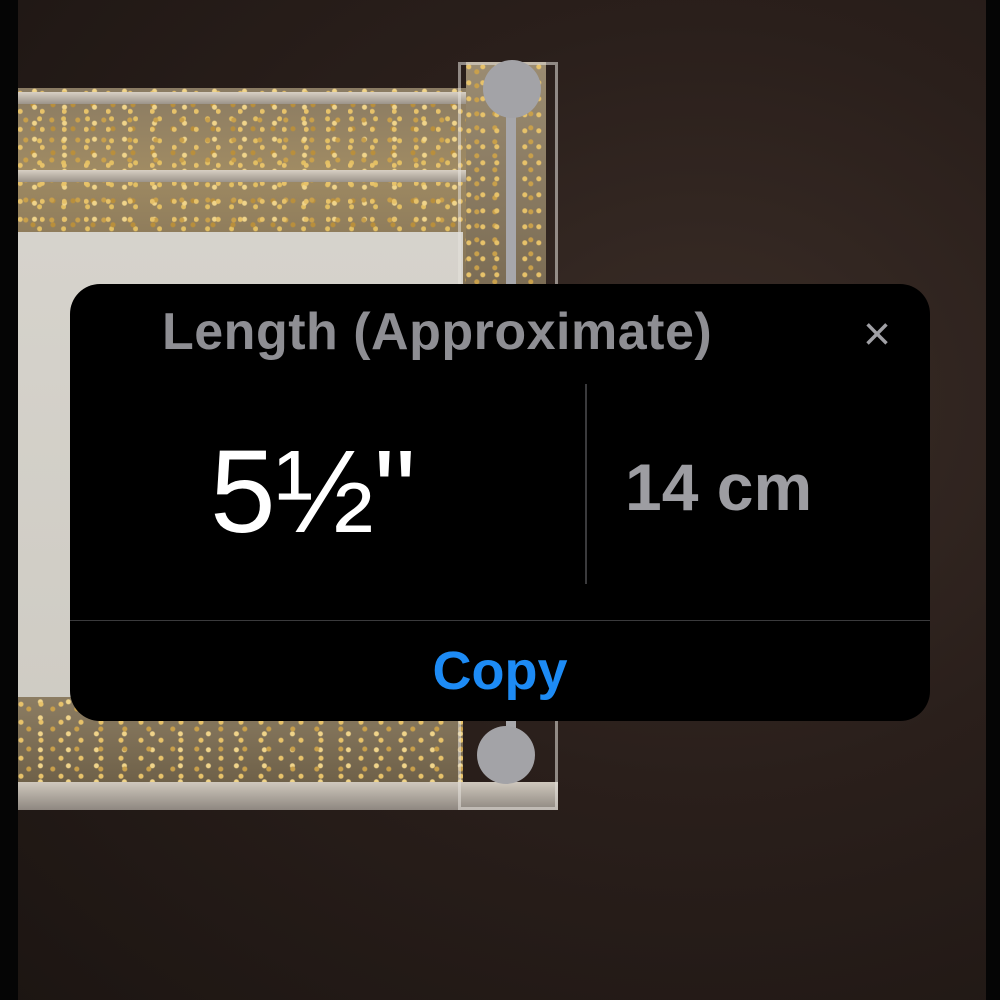 The width and height of the screenshot is (1000, 1000). What do you see at coordinates (506, 755) in the screenshot?
I see `measurement-handle-bottom` at bounding box center [506, 755].